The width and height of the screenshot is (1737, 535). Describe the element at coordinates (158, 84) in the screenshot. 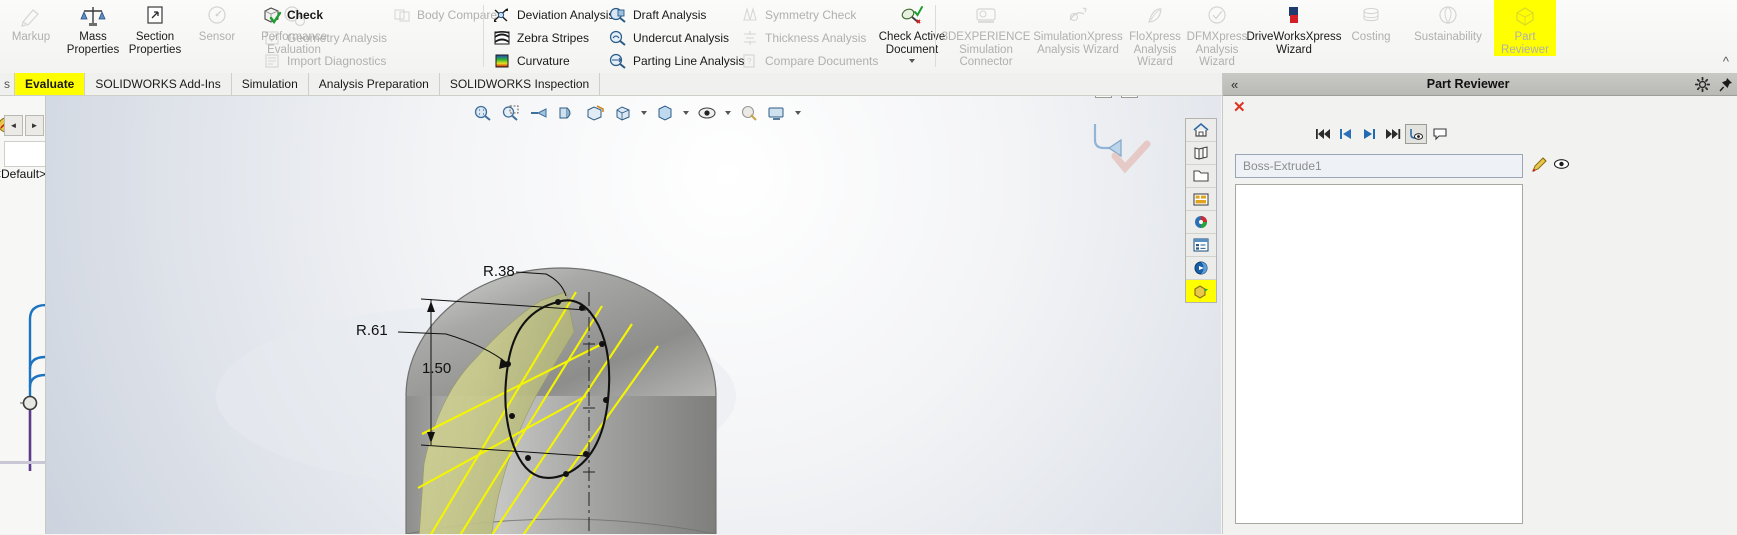

I see `tab-solidworks-add-ins: SOLIDWORKS Add-Ins` at that location.